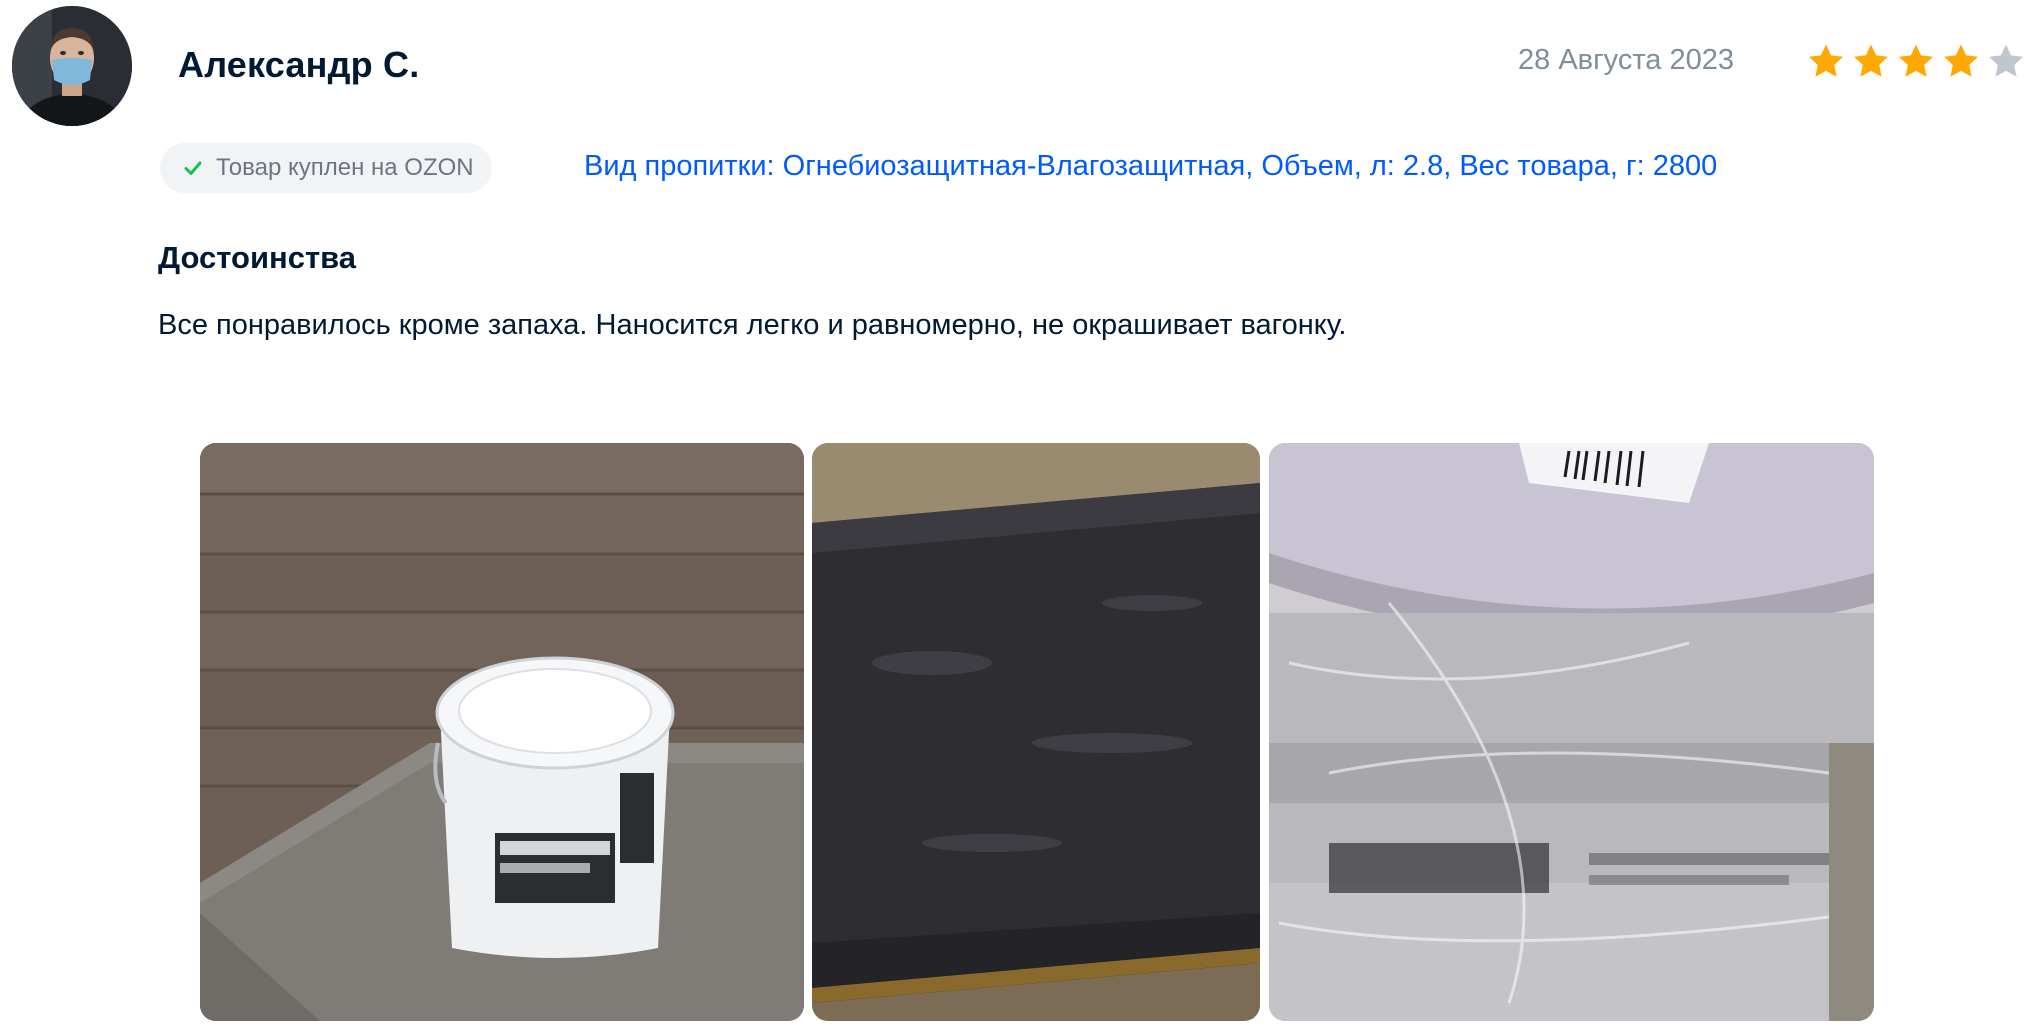 This screenshot has height=1030, width=2042. I want to click on author-name: Александр С., so click(299, 64).